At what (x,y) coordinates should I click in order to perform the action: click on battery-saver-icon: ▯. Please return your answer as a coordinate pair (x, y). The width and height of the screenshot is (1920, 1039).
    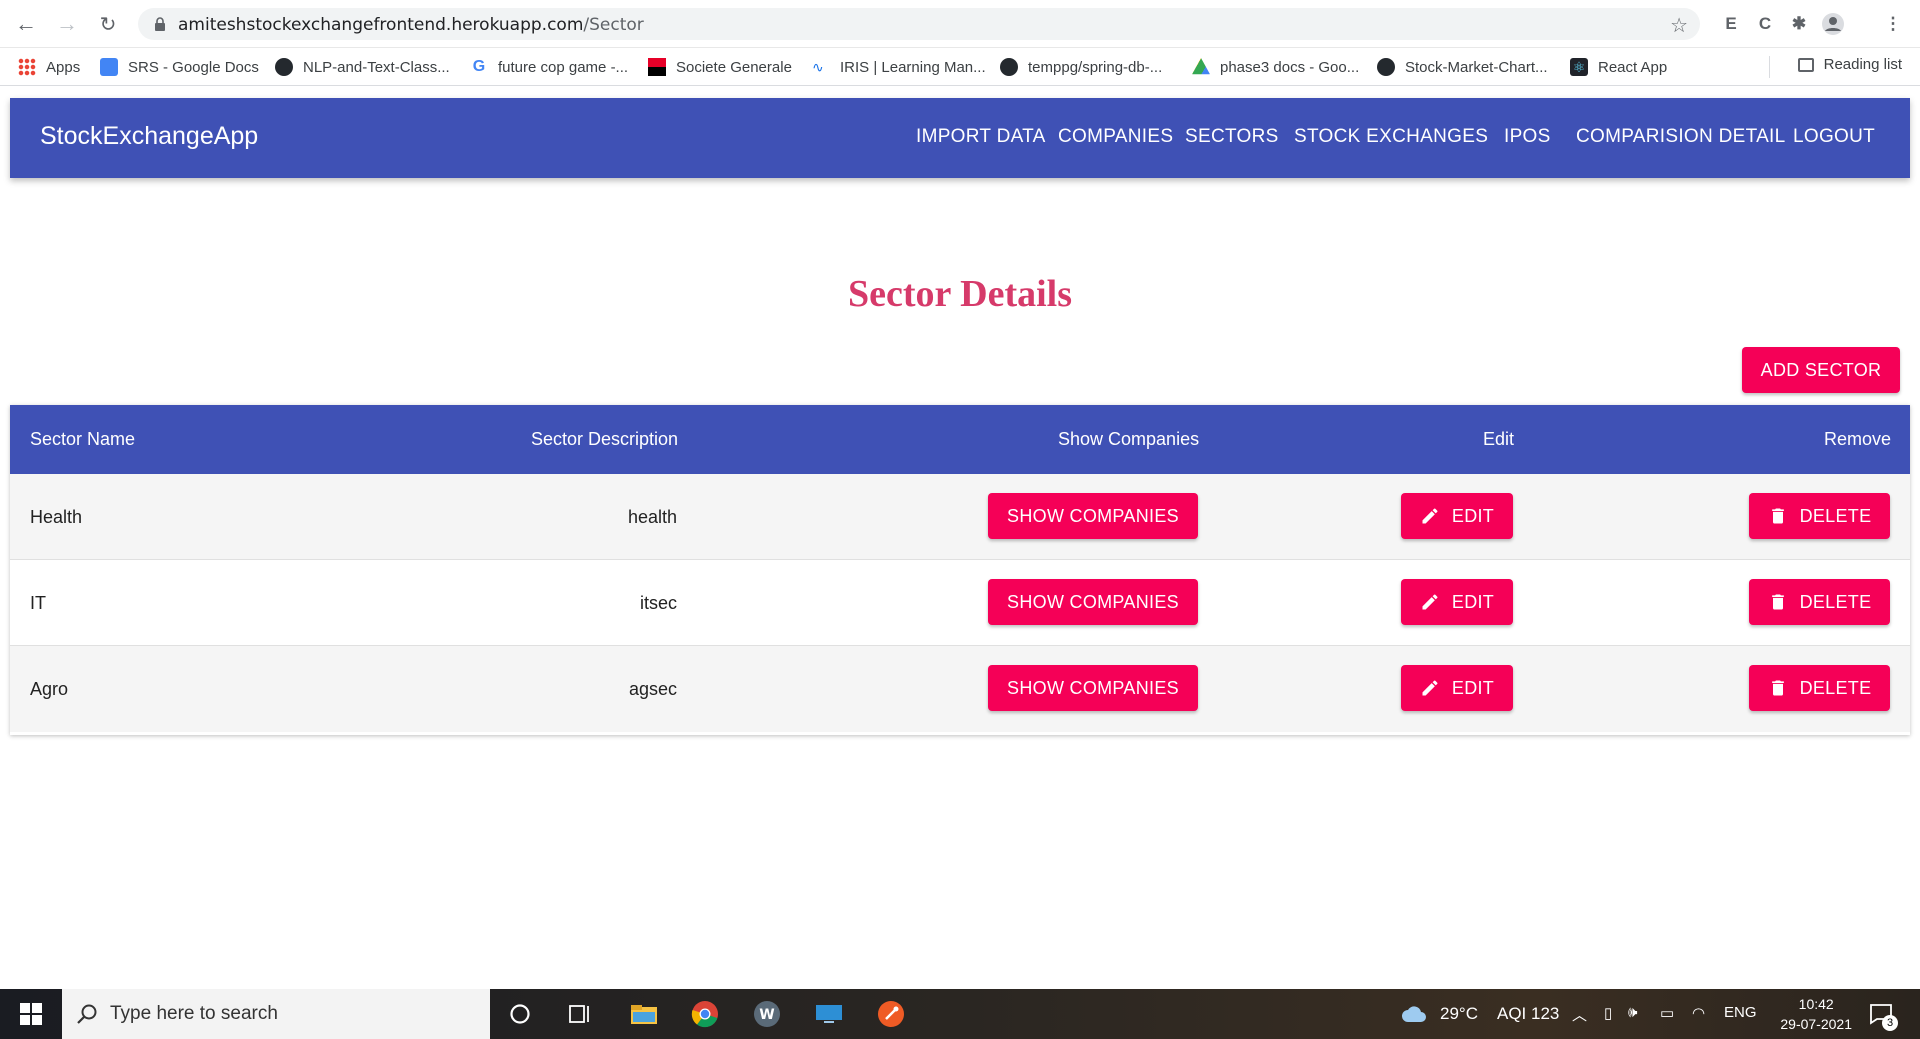
    Looking at the image, I should click on (1608, 1013).